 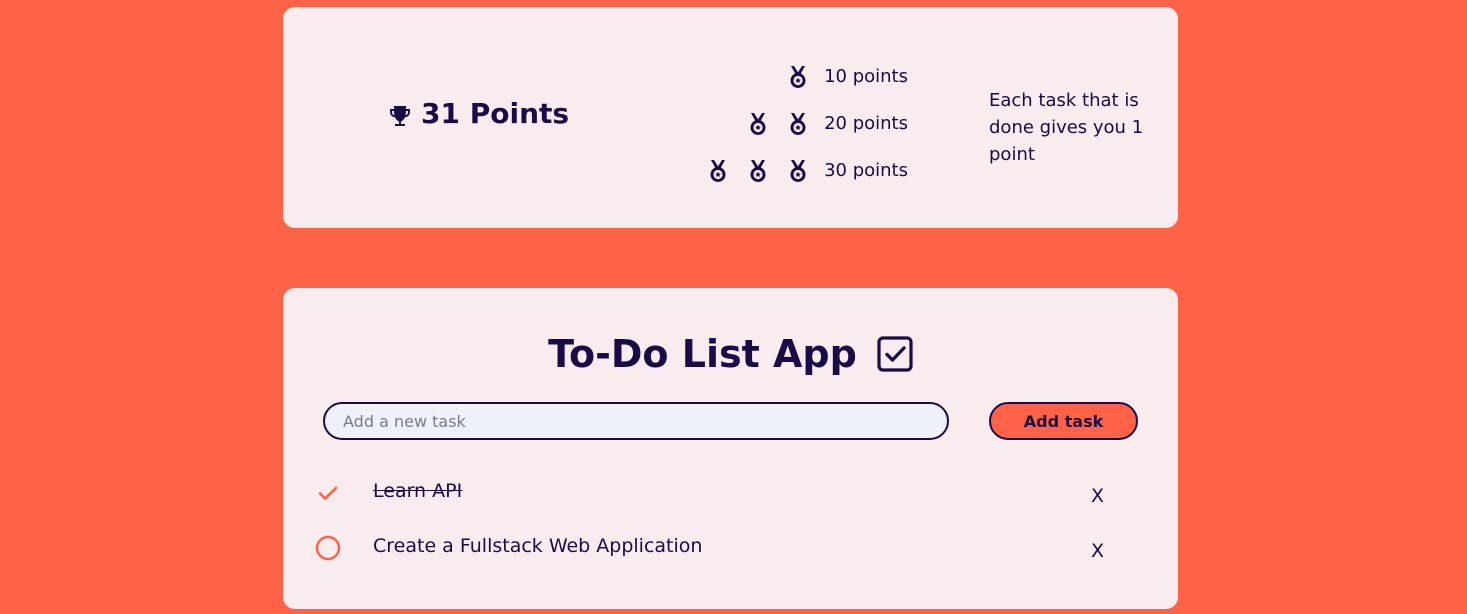 What do you see at coordinates (495, 113) in the screenshot?
I see `points-total-label: 31 Points` at bounding box center [495, 113].